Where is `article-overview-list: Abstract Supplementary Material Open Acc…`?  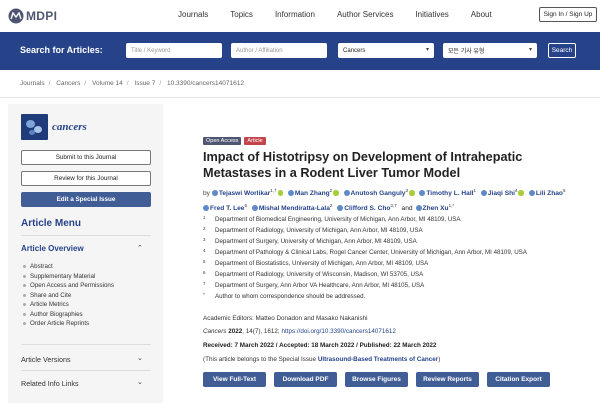 article-overview-list: Abstract Supplementary Material Open Acc… is located at coordinates (68, 295).